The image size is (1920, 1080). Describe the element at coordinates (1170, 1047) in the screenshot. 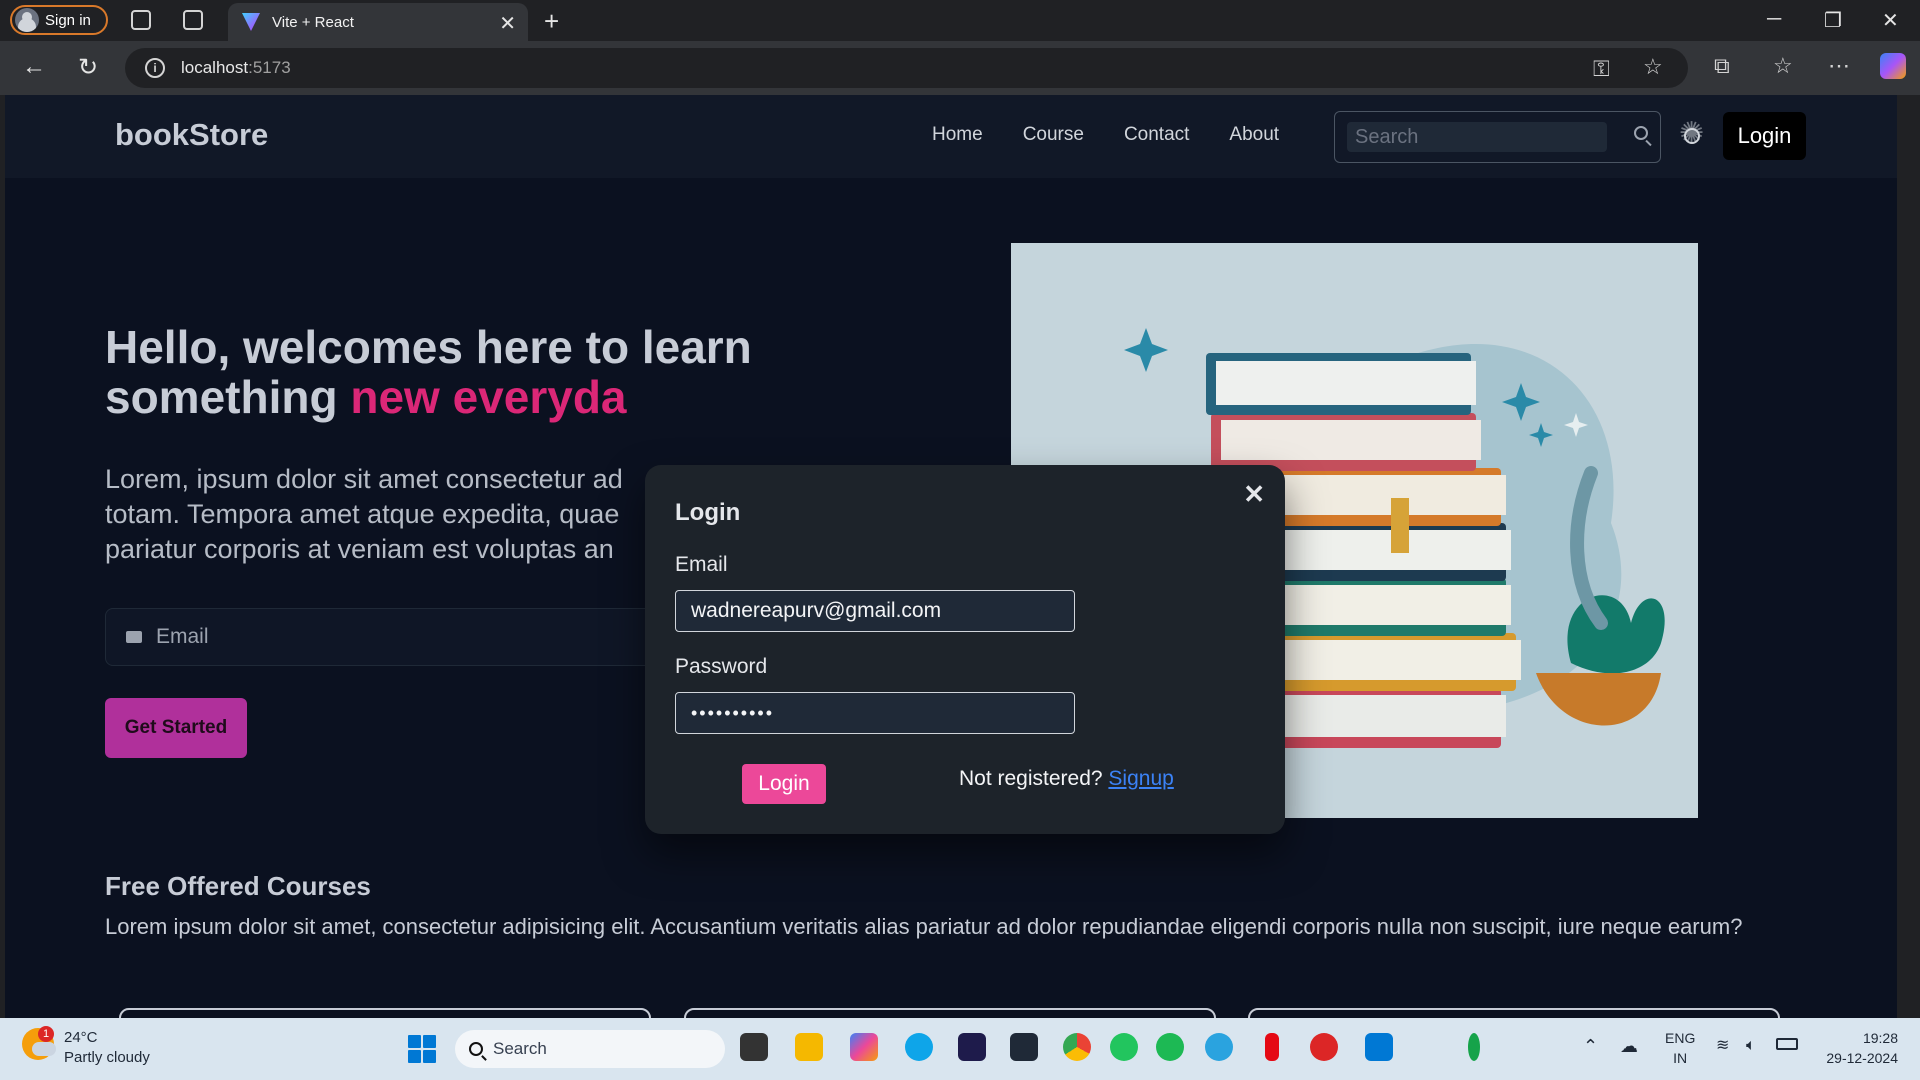

I see `spotify-icon` at that location.